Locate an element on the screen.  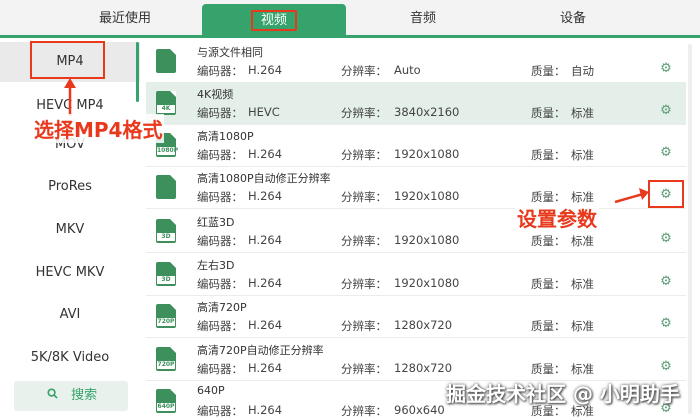
tab-audio: 音频 is located at coordinates (423, 19).